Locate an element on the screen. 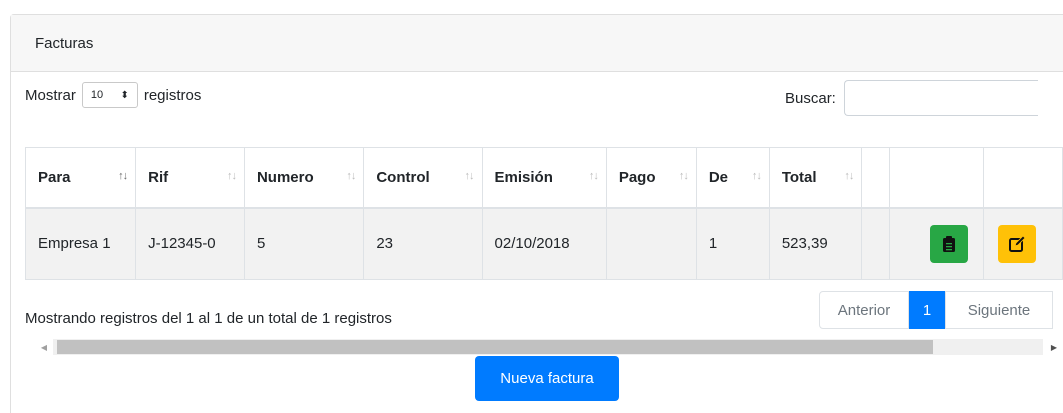 Image resolution: width=1063 pixels, height=413 pixels. edit-button is located at coordinates (1016, 243).